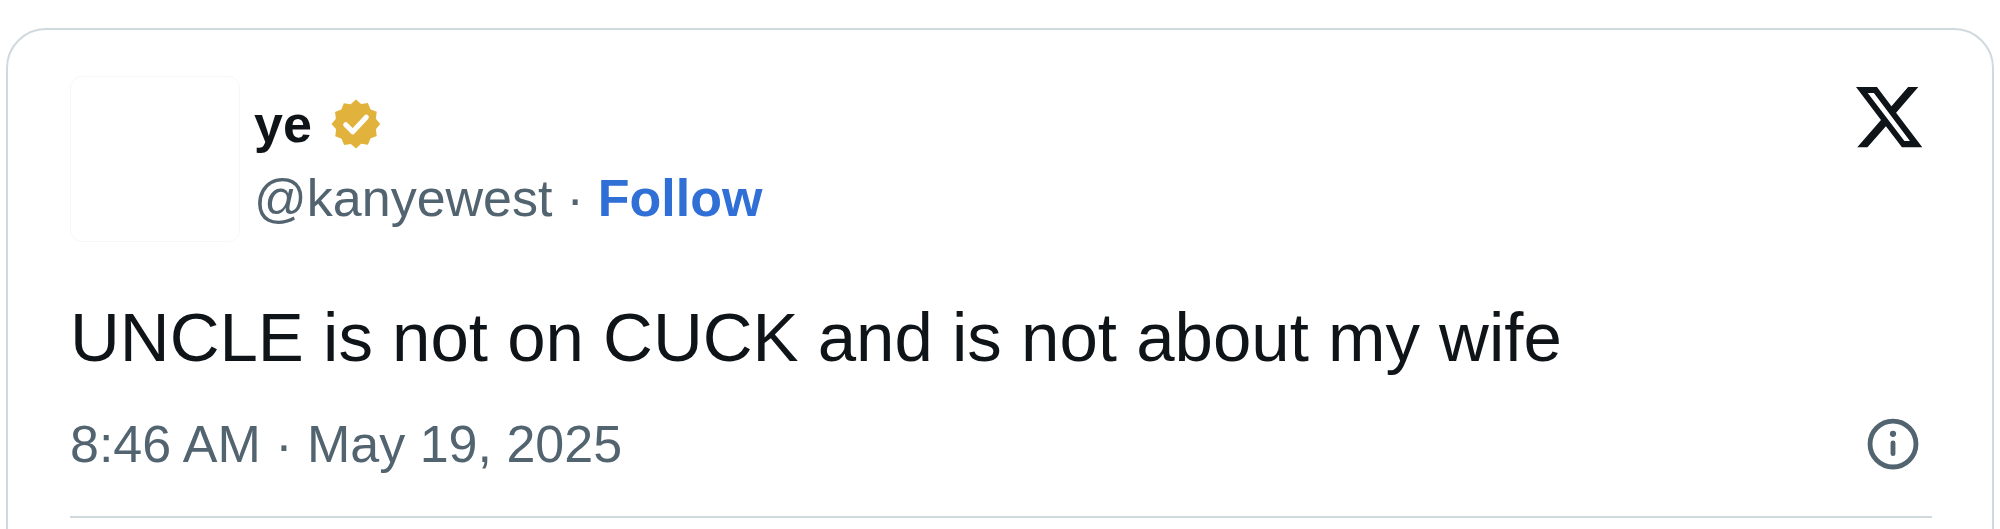 This screenshot has height=529, width=2000. Describe the element at coordinates (283, 124) in the screenshot. I see `author-name: ye` at that location.